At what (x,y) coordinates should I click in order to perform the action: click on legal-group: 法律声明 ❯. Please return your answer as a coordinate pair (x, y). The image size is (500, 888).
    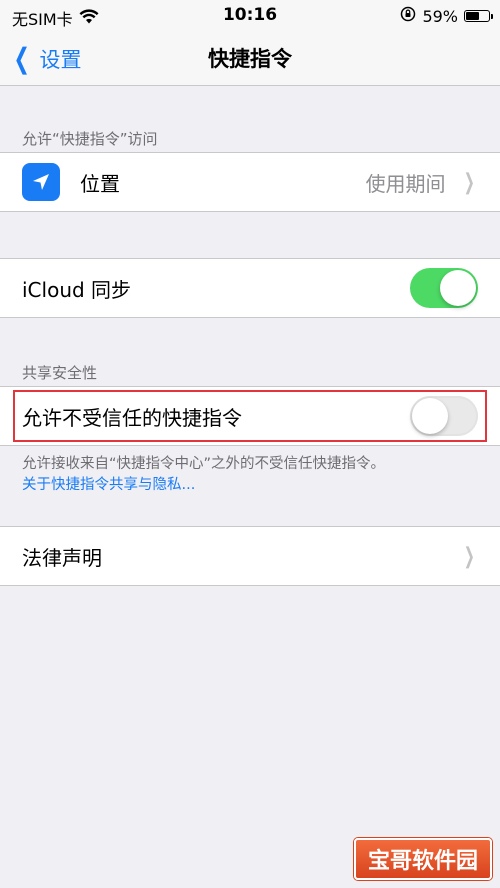
    Looking at the image, I should click on (250, 556).